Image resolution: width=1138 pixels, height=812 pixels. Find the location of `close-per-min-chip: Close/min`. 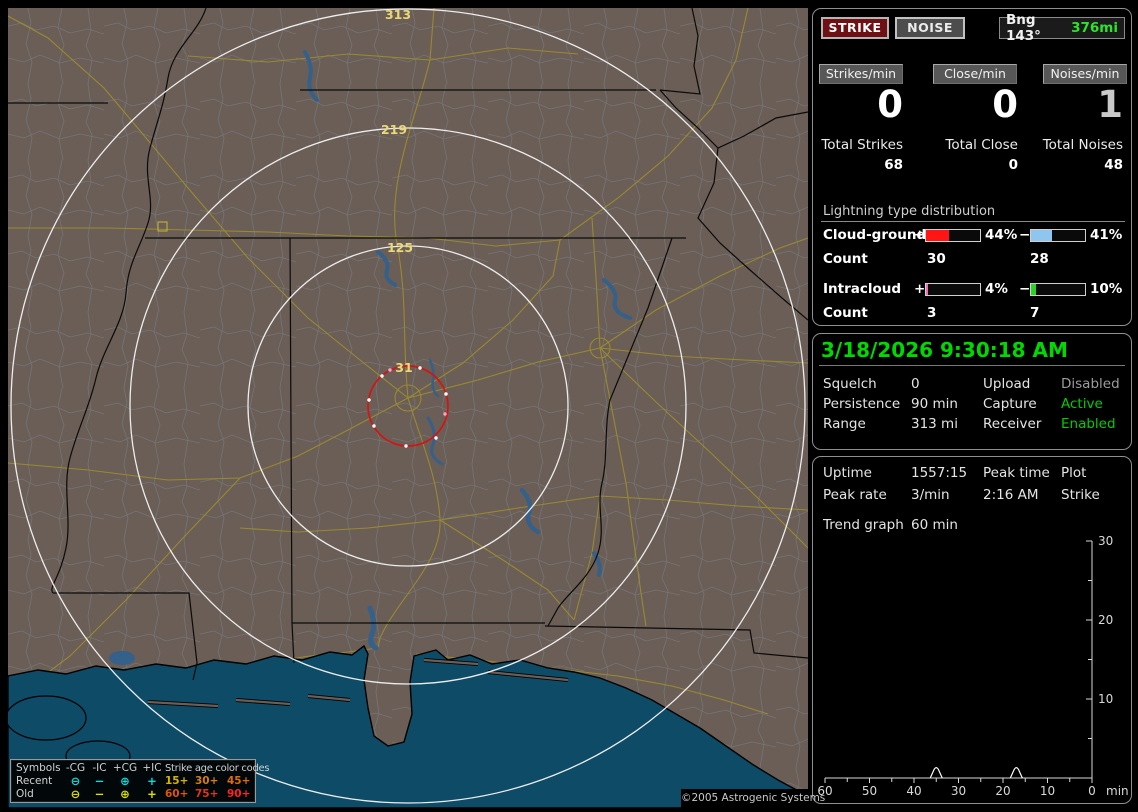

close-per-min-chip: Close/min is located at coordinates (975, 74).